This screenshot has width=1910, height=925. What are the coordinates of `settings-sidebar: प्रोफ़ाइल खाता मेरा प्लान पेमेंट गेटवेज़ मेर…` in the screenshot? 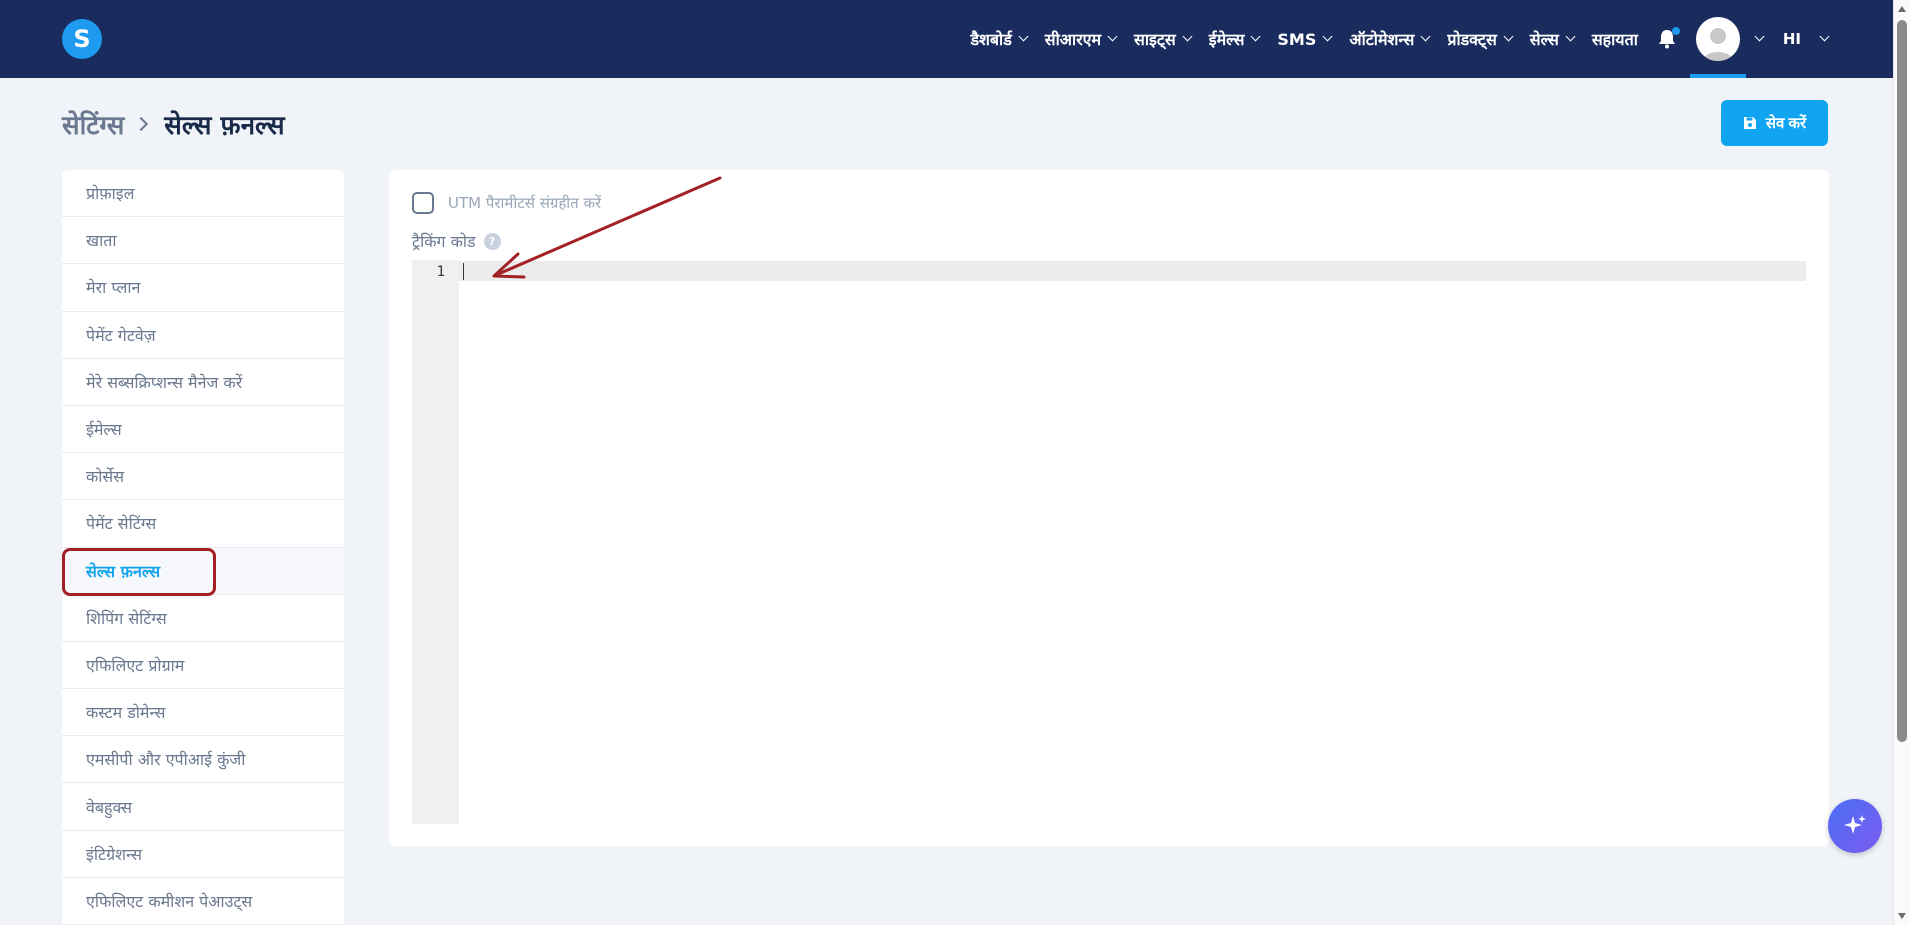 It's located at (203, 547).